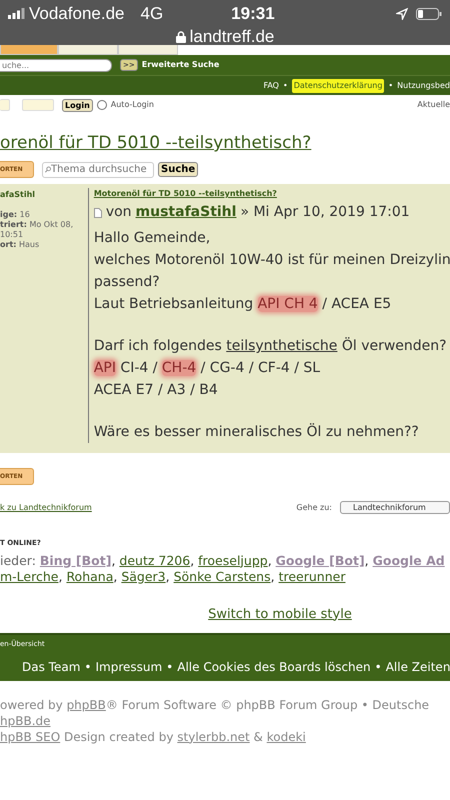 Image resolution: width=450 pixels, height=800 pixels. What do you see at coordinates (46, 508) in the screenshot?
I see `back-link: k zu Landtechnikforum` at bounding box center [46, 508].